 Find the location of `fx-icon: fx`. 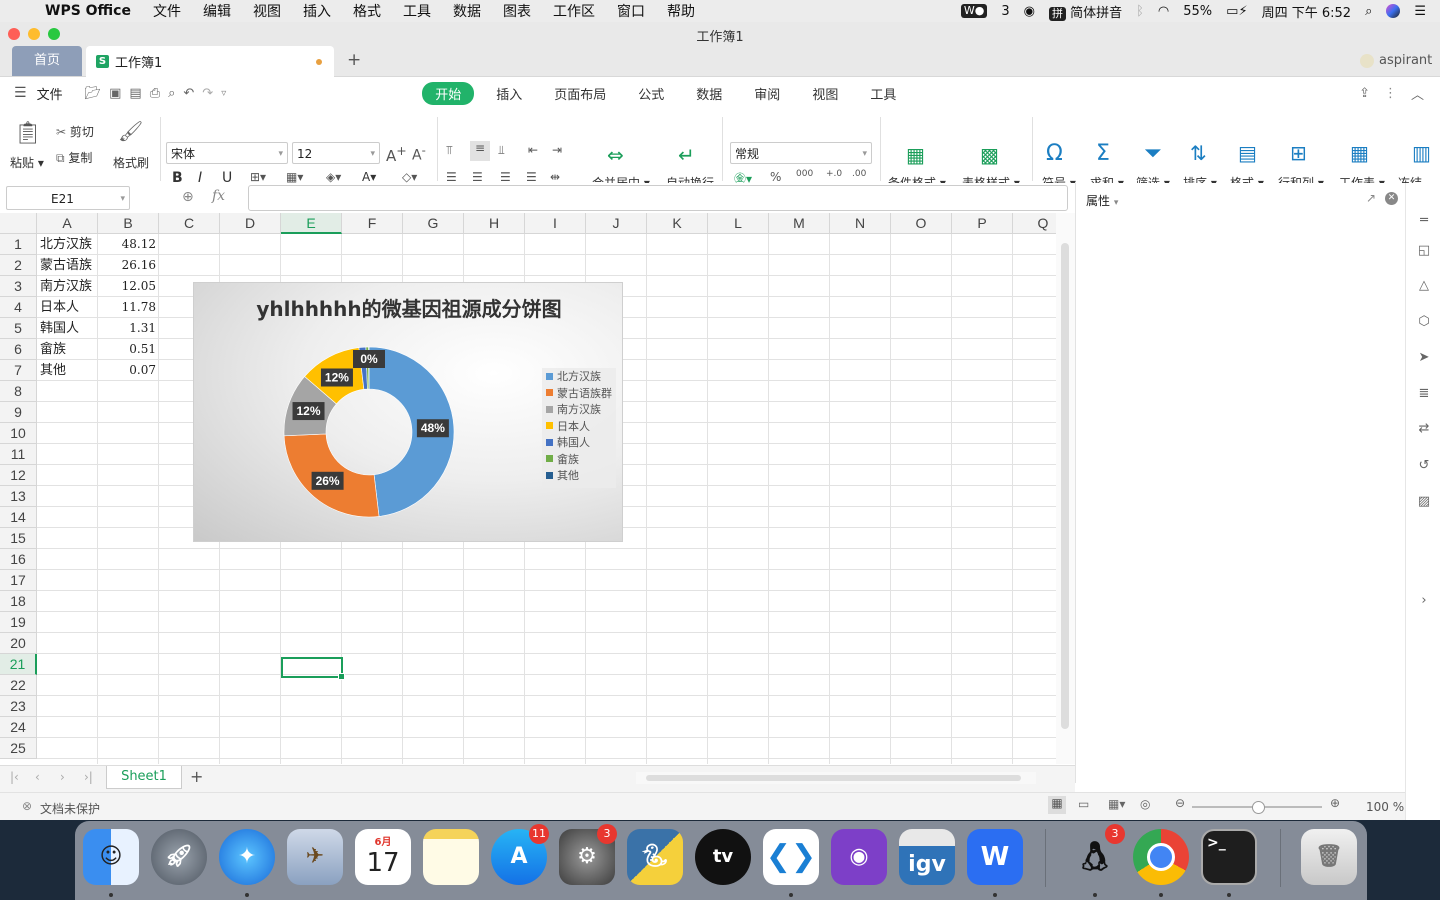

fx-icon: fx is located at coordinates (218, 196).